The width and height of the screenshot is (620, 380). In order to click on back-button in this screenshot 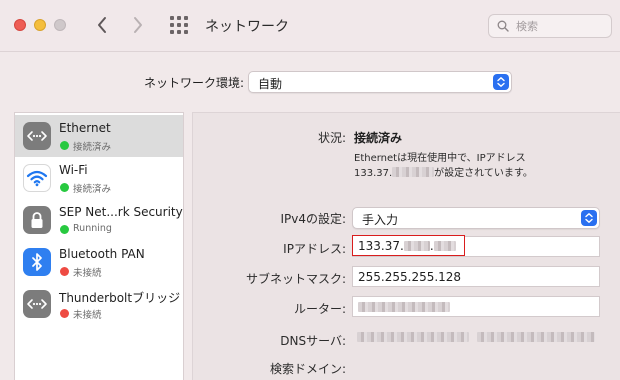, I will do `click(103, 25)`.